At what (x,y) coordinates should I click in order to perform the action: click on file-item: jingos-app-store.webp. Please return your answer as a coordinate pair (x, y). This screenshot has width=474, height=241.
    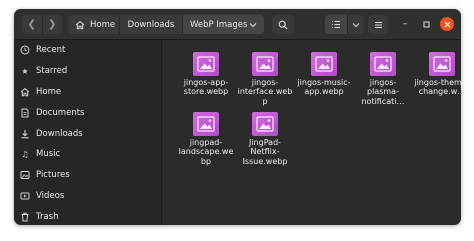
    Looking at the image, I should click on (206, 74).